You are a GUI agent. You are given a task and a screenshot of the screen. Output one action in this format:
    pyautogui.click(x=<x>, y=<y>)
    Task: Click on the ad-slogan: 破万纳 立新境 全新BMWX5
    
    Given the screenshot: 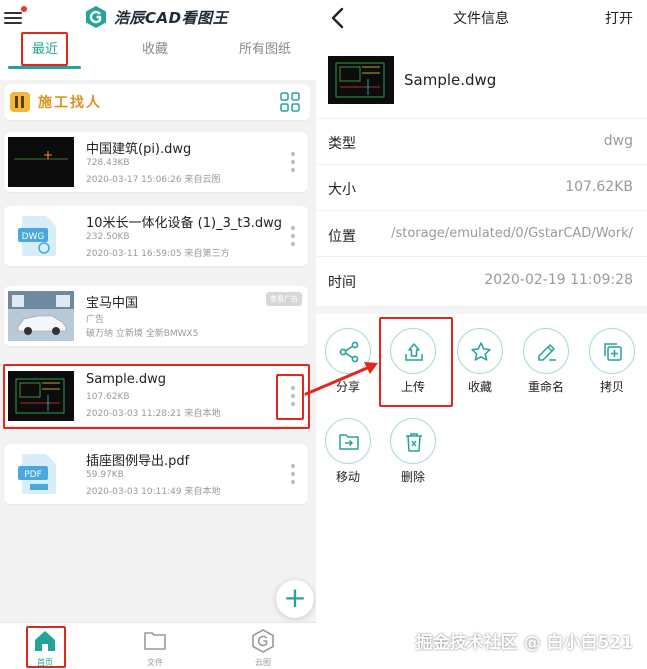 What is the action you would take?
    pyautogui.click(x=142, y=334)
    